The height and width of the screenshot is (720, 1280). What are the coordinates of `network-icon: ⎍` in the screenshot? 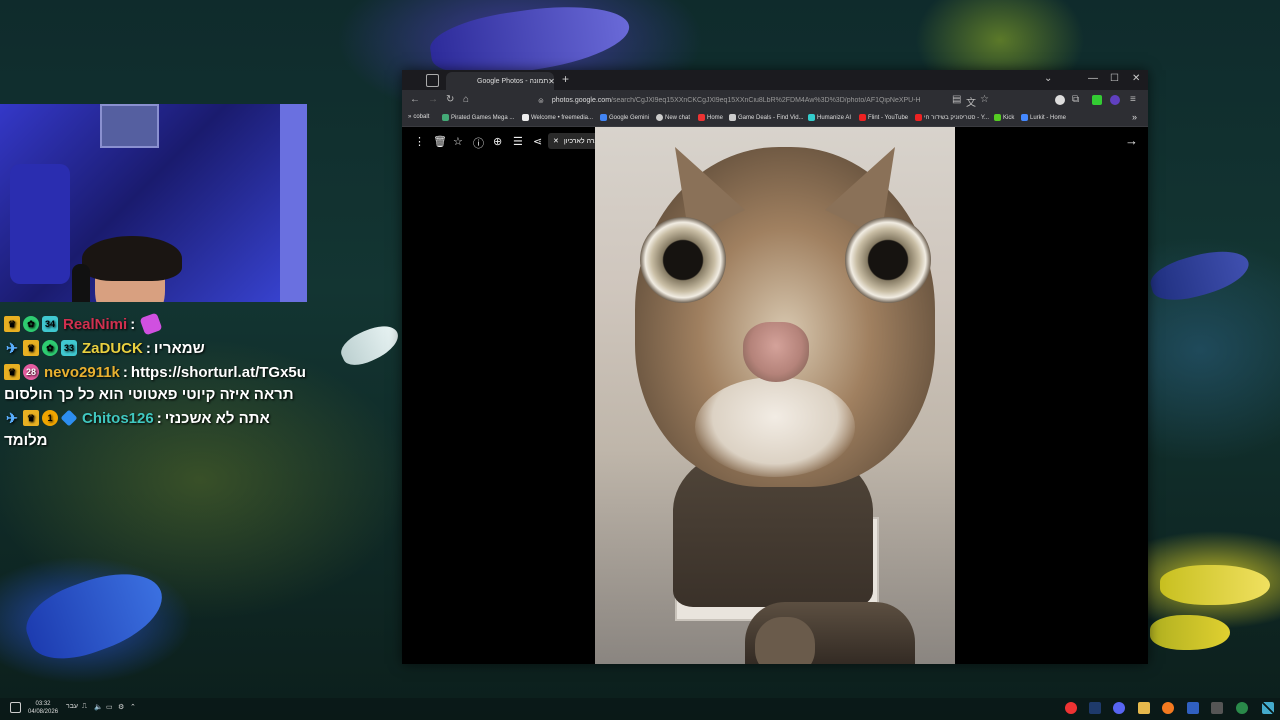 It's located at (84, 707).